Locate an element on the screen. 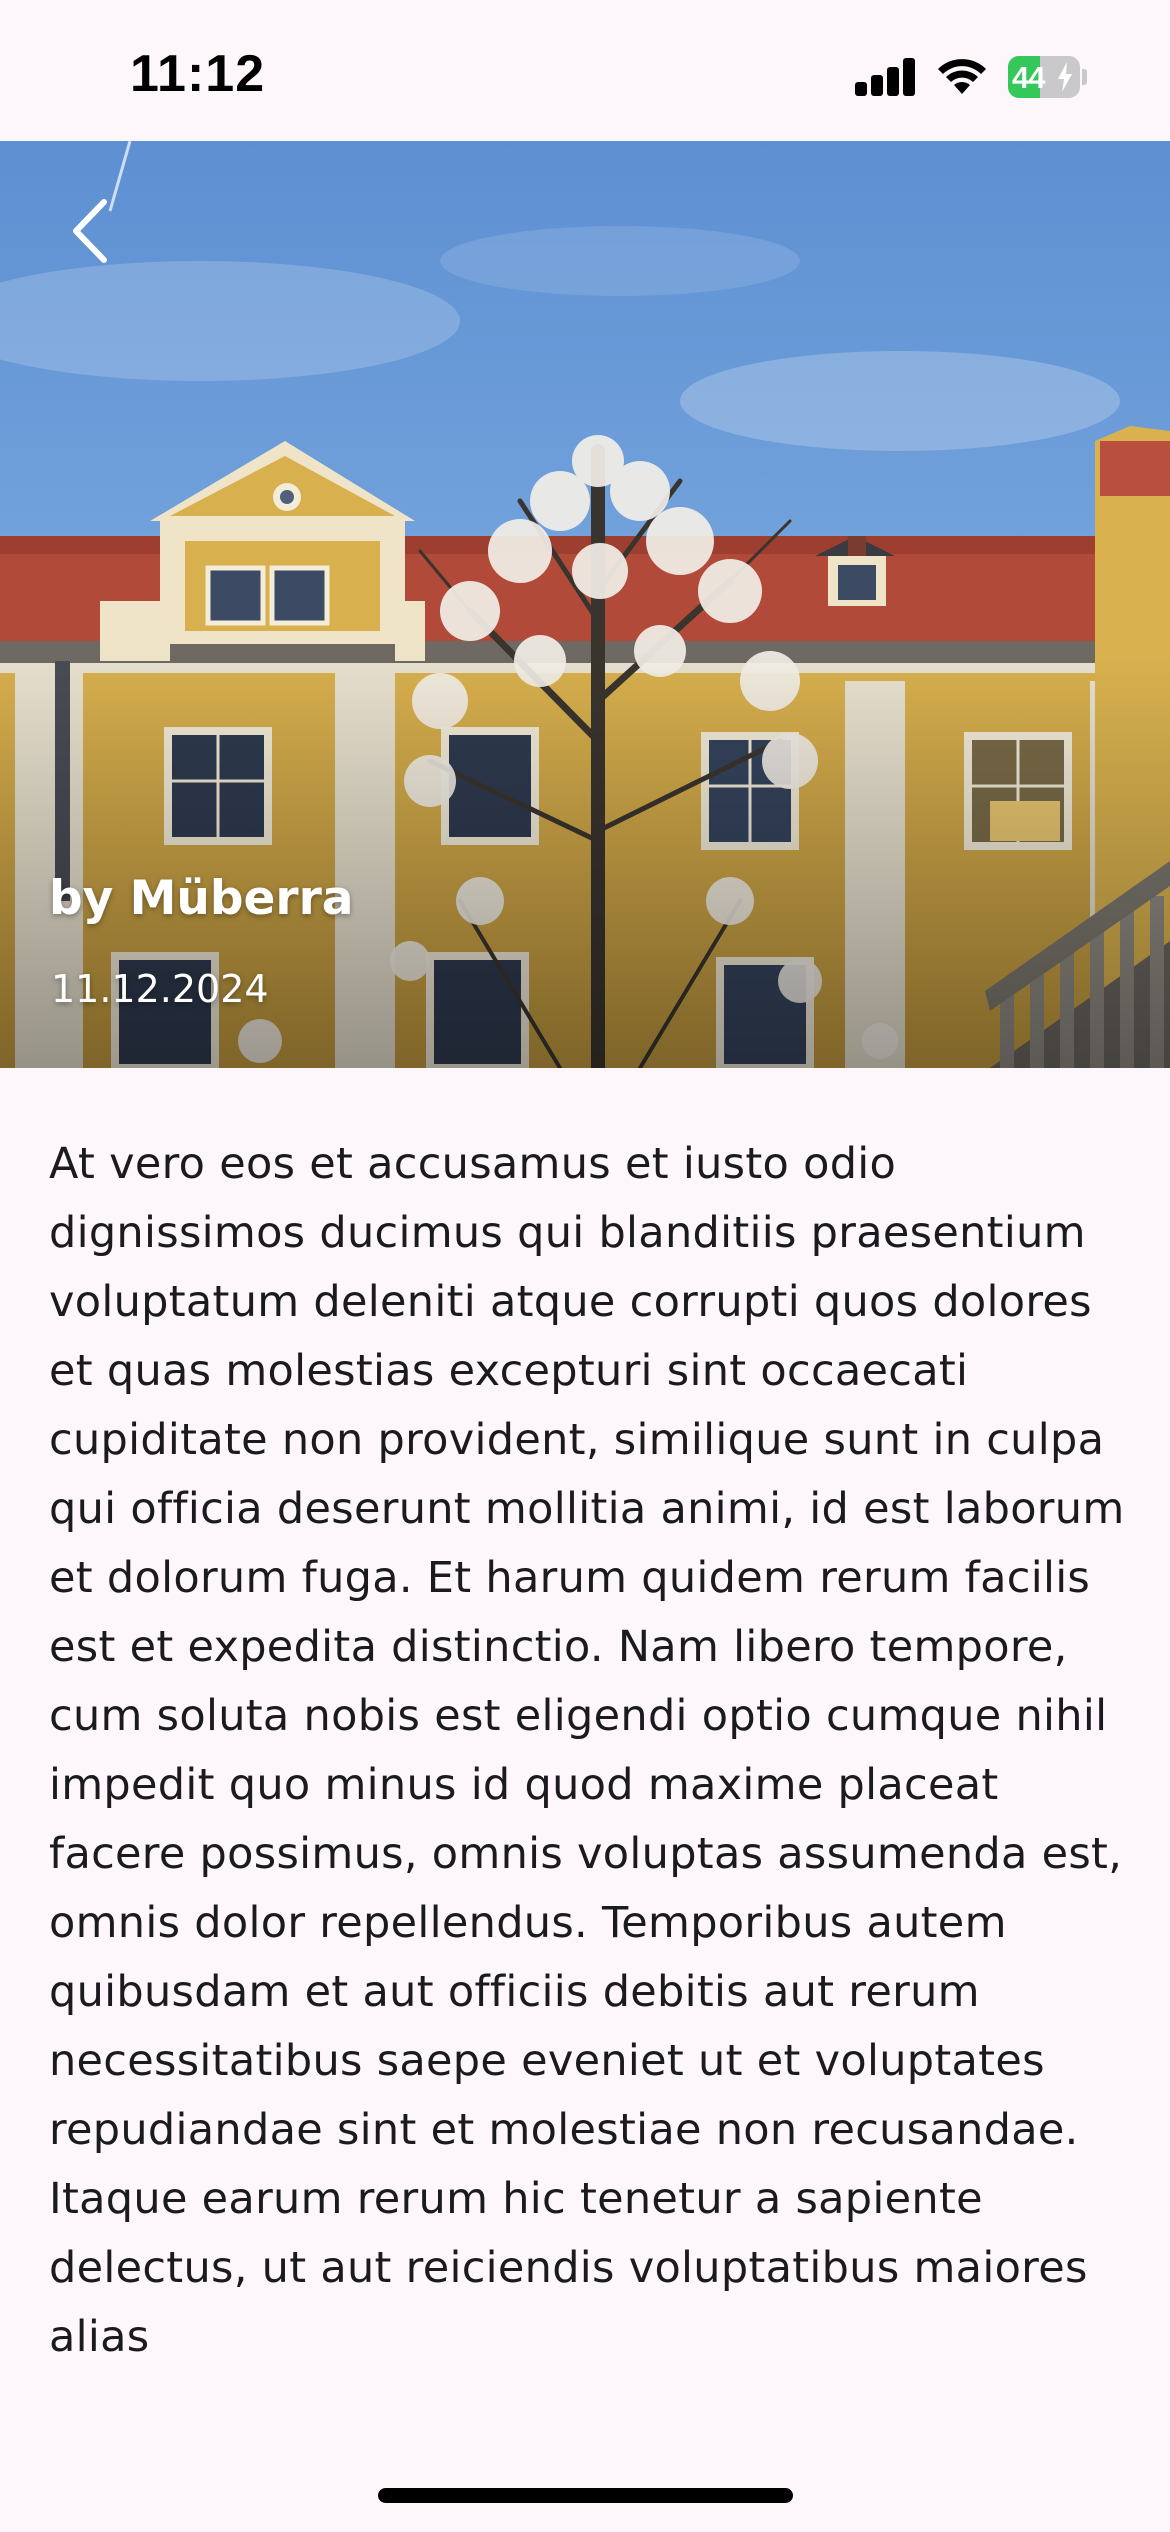 Image resolution: width=1170 pixels, height=2532 pixels. status-bar: 11:12 44 is located at coordinates (585, 70).